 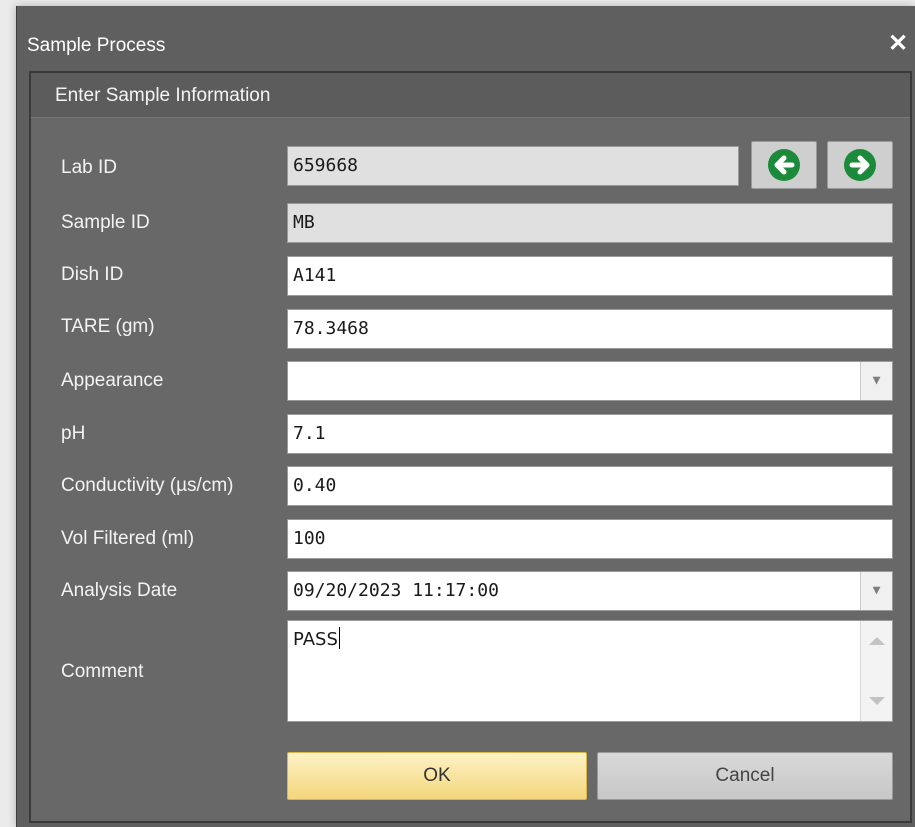 I want to click on cancel-button: Cancel, so click(x=745, y=776).